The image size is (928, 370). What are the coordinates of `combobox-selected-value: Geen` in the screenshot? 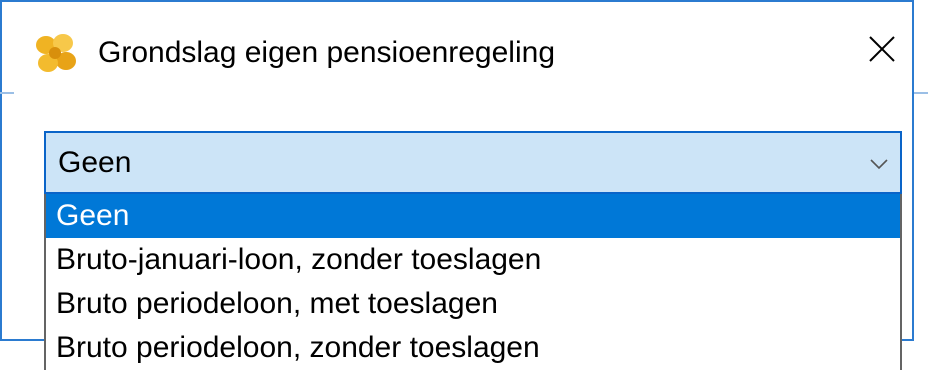 It's located at (95, 162).